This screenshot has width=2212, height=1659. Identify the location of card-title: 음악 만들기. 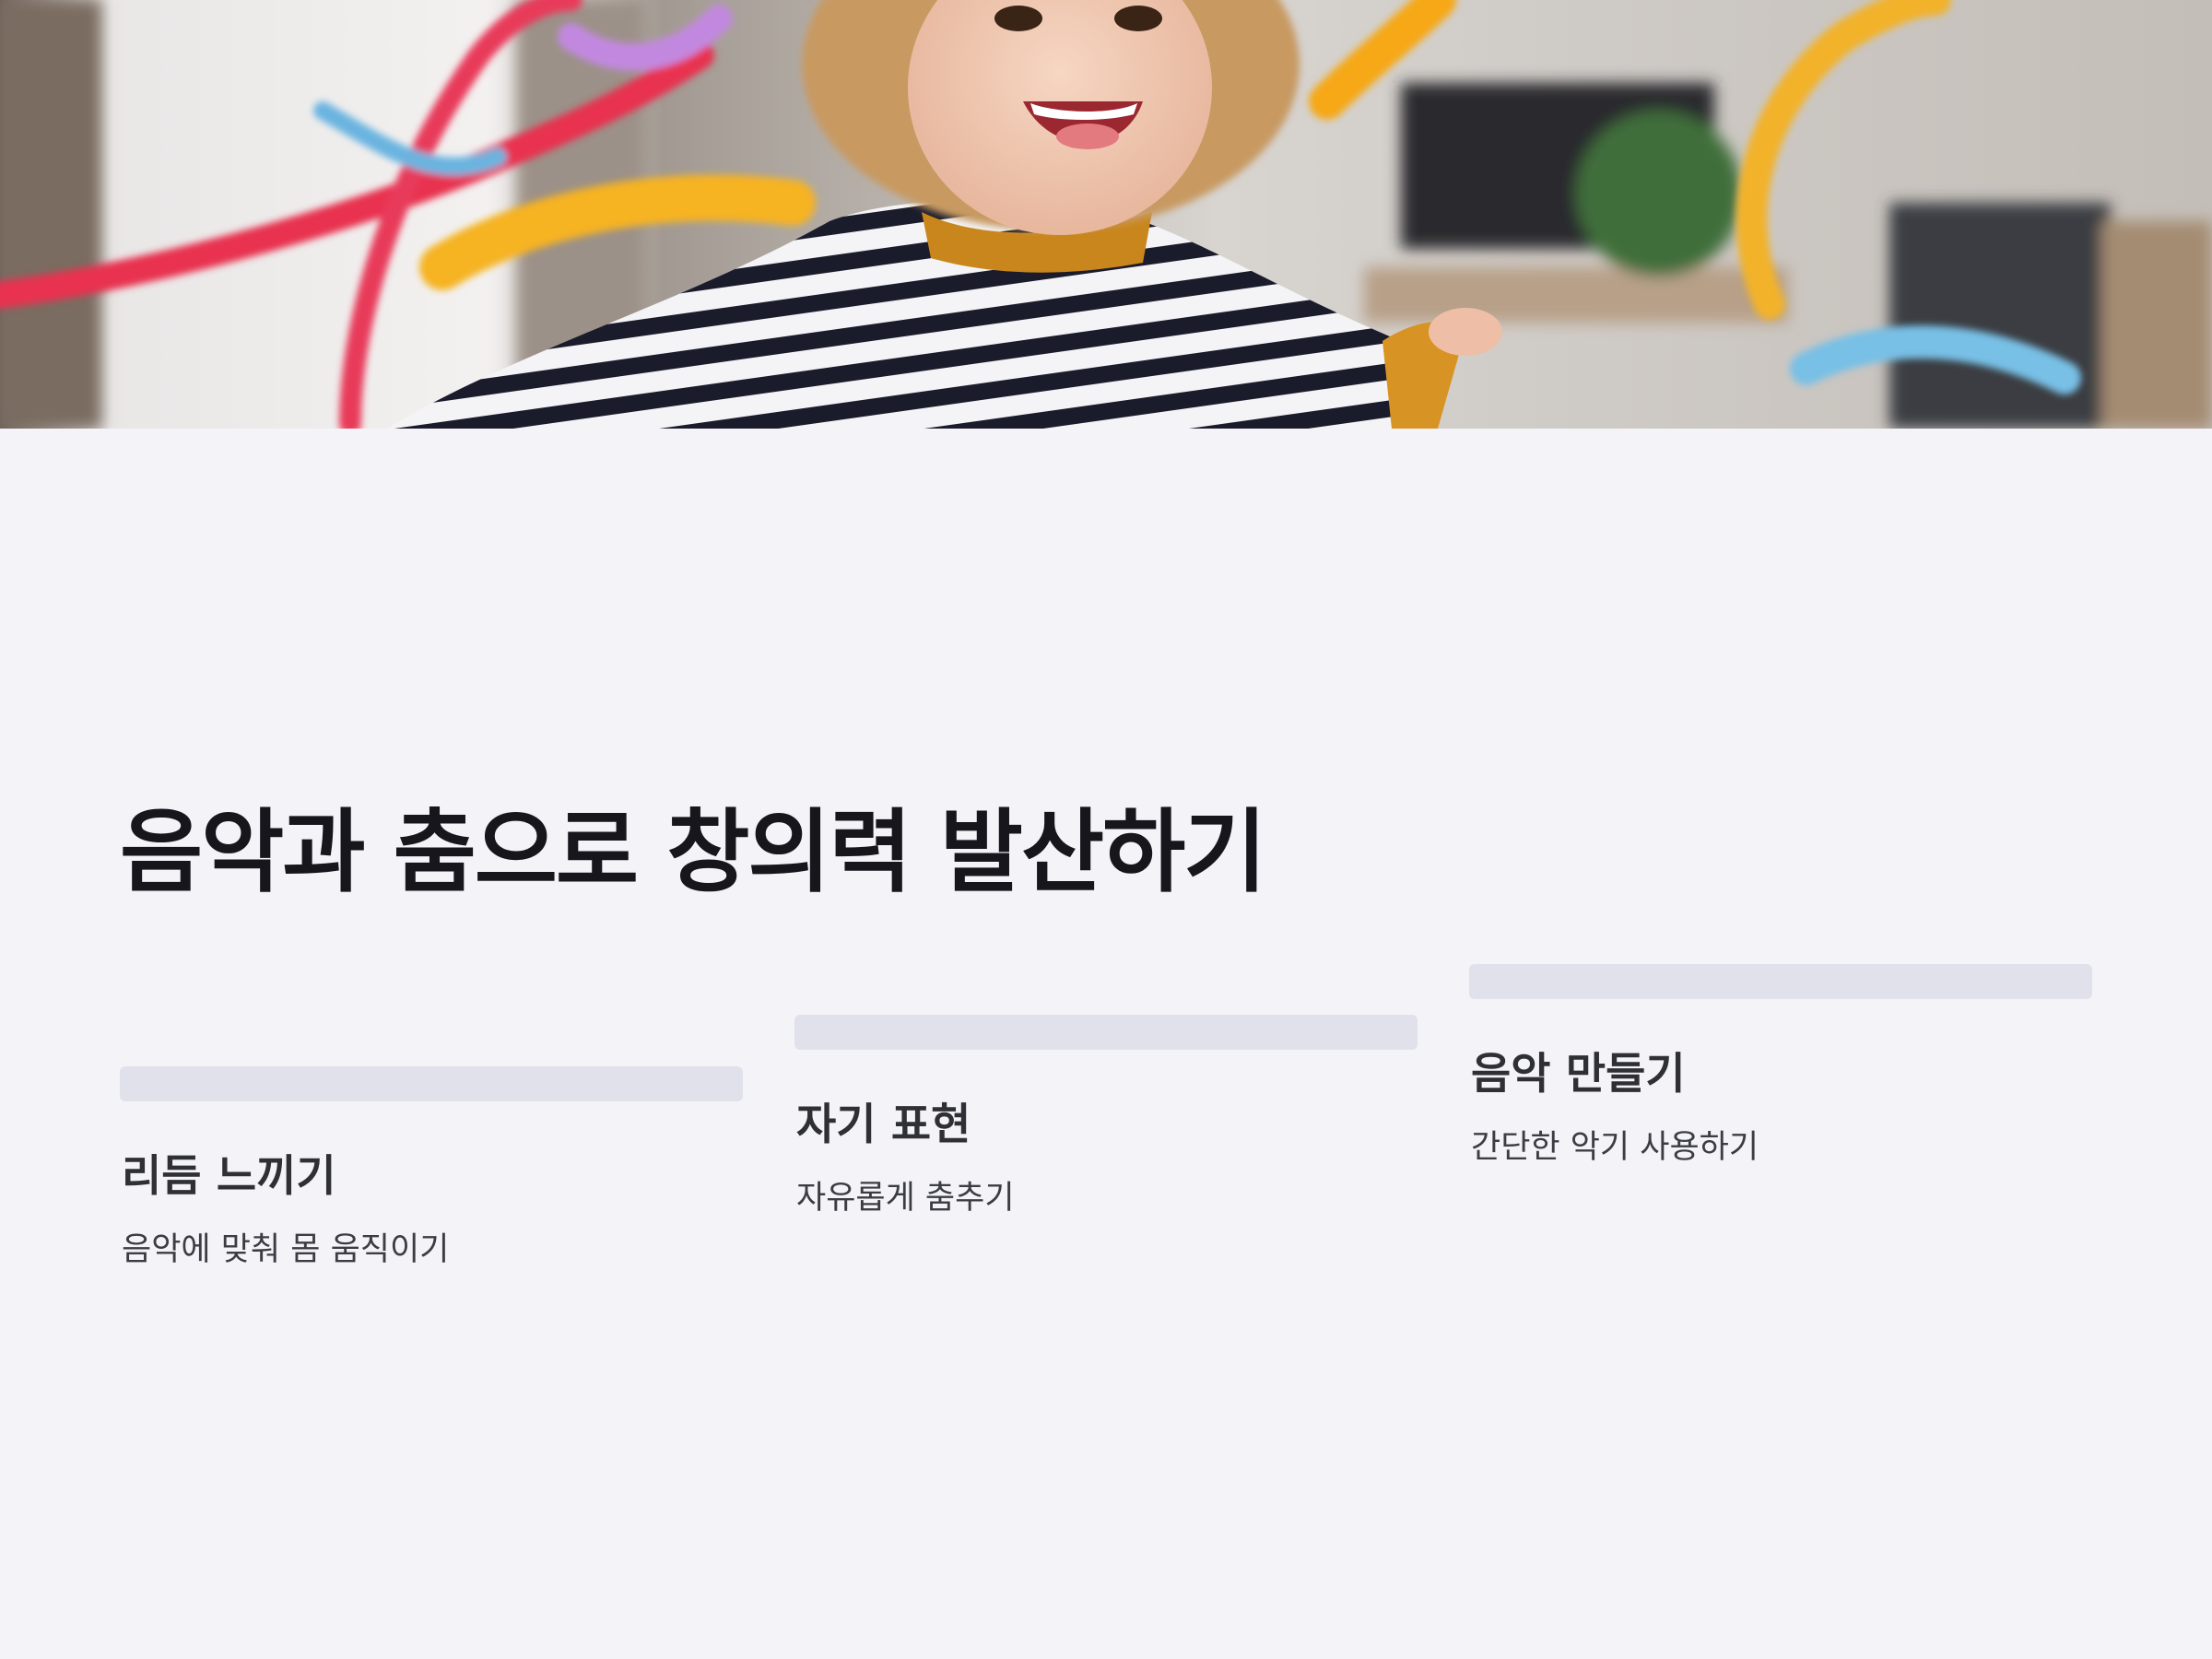
(1578, 1074).